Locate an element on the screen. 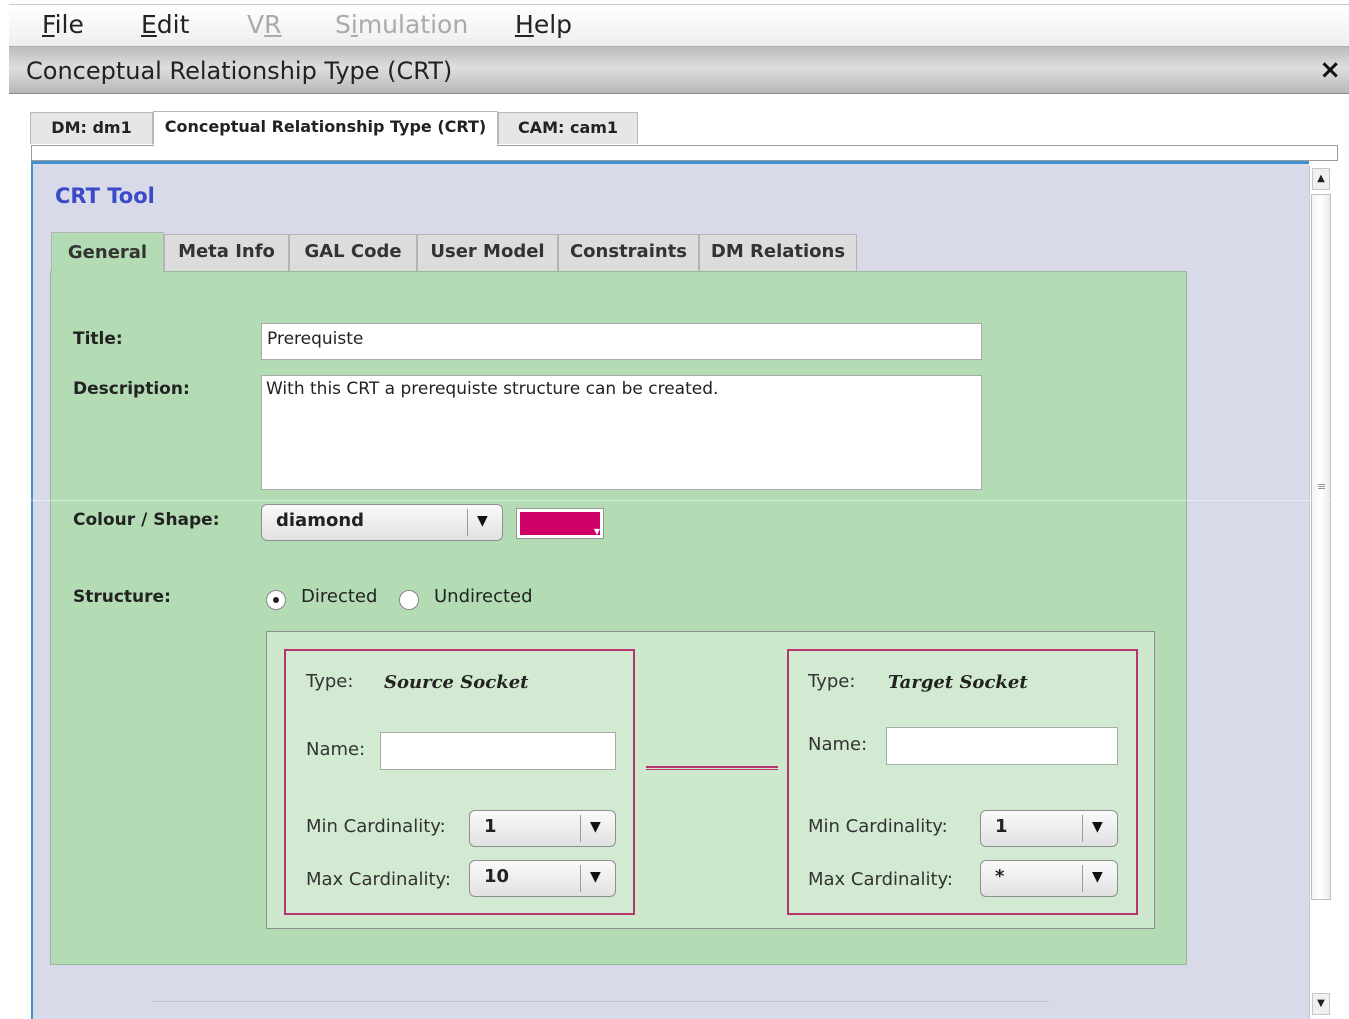  source-max-select: 10 ▼ is located at coordinates (542, 878).